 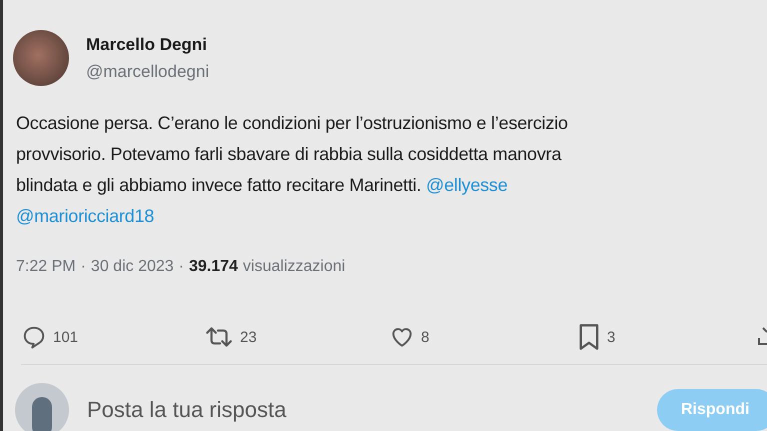 What do you see at coordinates (46, 267) in the screenshot?
I see `tweet-time: 7:22 PM` at bounding box center [46, 267].